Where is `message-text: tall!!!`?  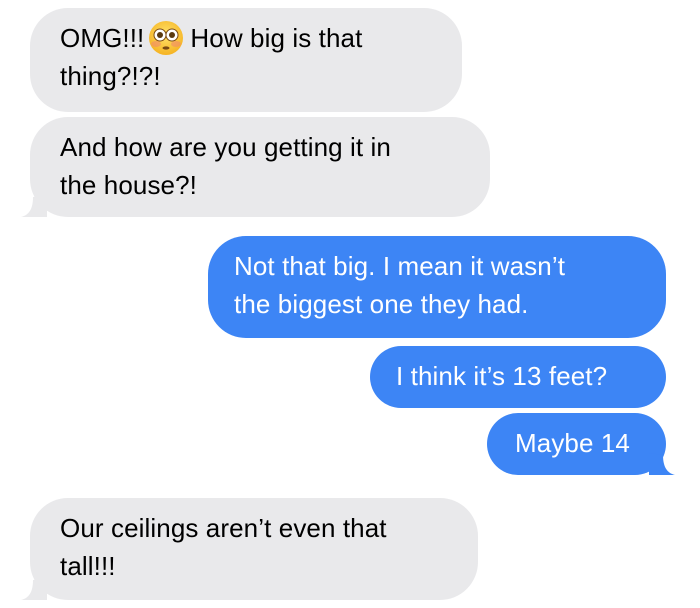
message-text: tall!!! is located at coordinates (88, 566).